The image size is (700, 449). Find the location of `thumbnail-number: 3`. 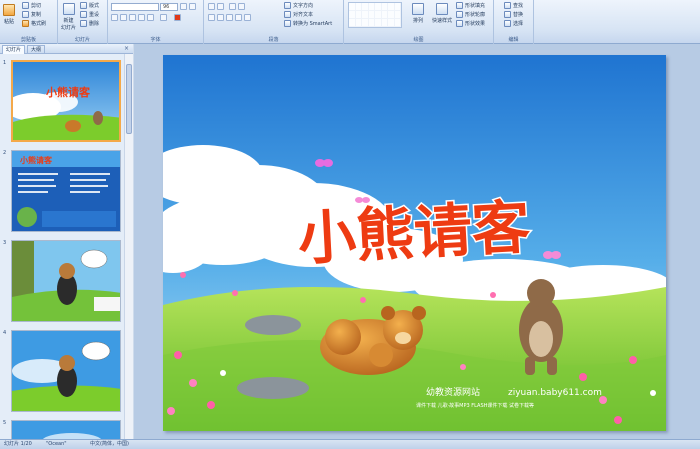

thumbnail-number: 3 is located at coordinates (5, 243).